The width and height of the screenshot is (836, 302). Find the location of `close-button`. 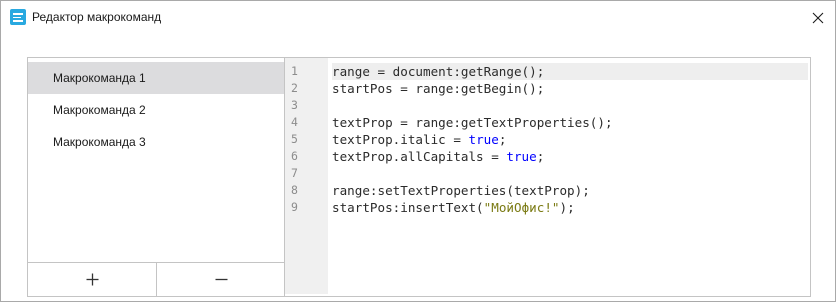

close-button is located at coordinates (818, 17).